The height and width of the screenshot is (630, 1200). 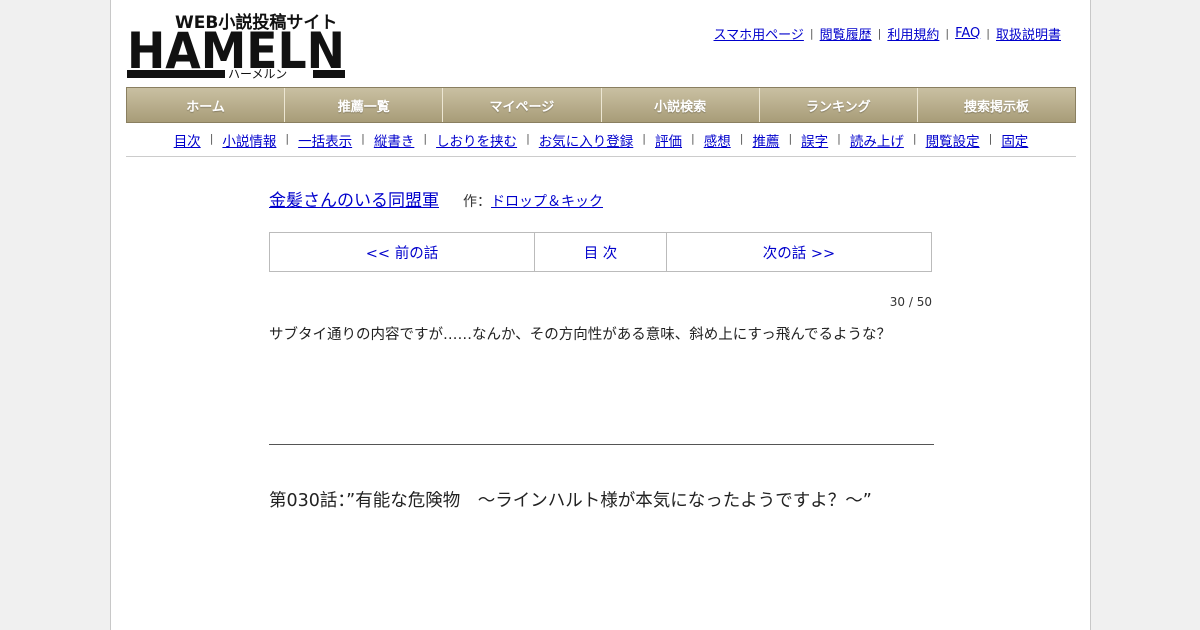 I want to click on nav-recommendations: 推薦一覧, so click(x=364, y=105).